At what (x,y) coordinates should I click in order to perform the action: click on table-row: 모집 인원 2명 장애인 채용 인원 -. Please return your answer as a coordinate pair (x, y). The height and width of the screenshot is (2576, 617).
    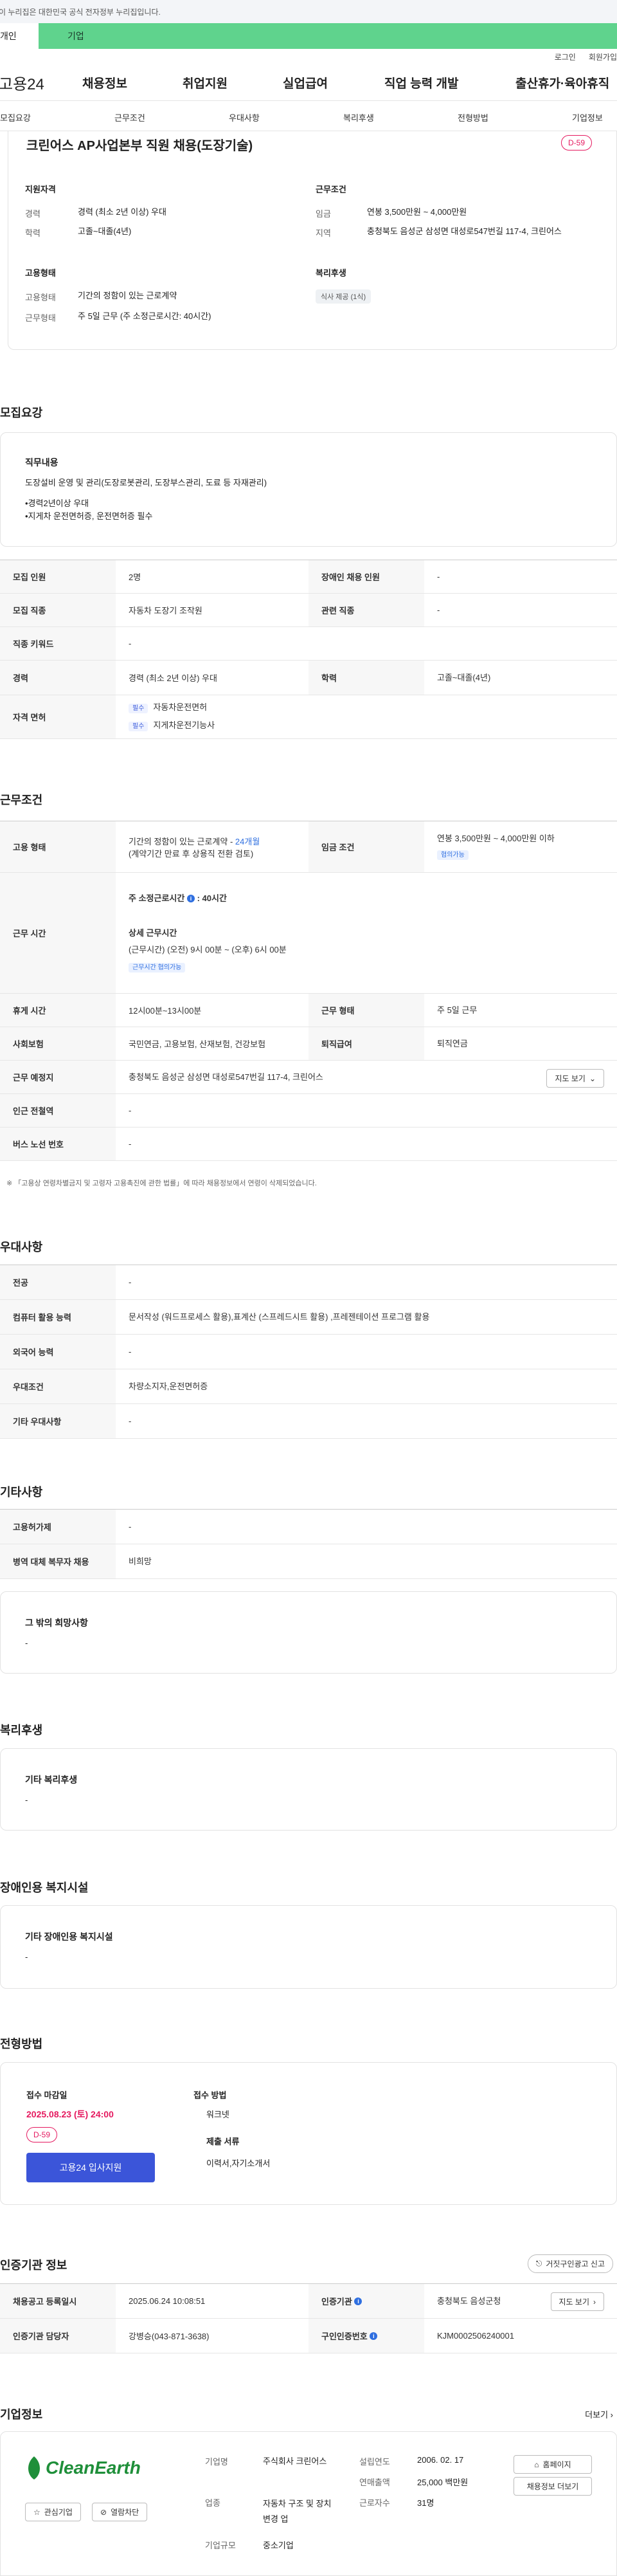
    Looking at the image, I should click on (308, 577).